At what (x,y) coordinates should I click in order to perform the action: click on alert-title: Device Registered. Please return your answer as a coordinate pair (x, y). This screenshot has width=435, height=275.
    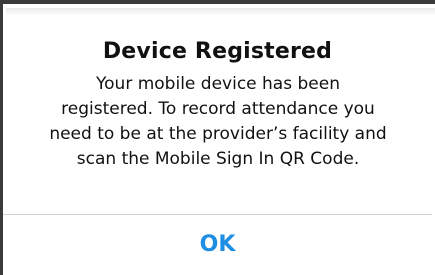
    Looking at the image, I should click on (217, 51).